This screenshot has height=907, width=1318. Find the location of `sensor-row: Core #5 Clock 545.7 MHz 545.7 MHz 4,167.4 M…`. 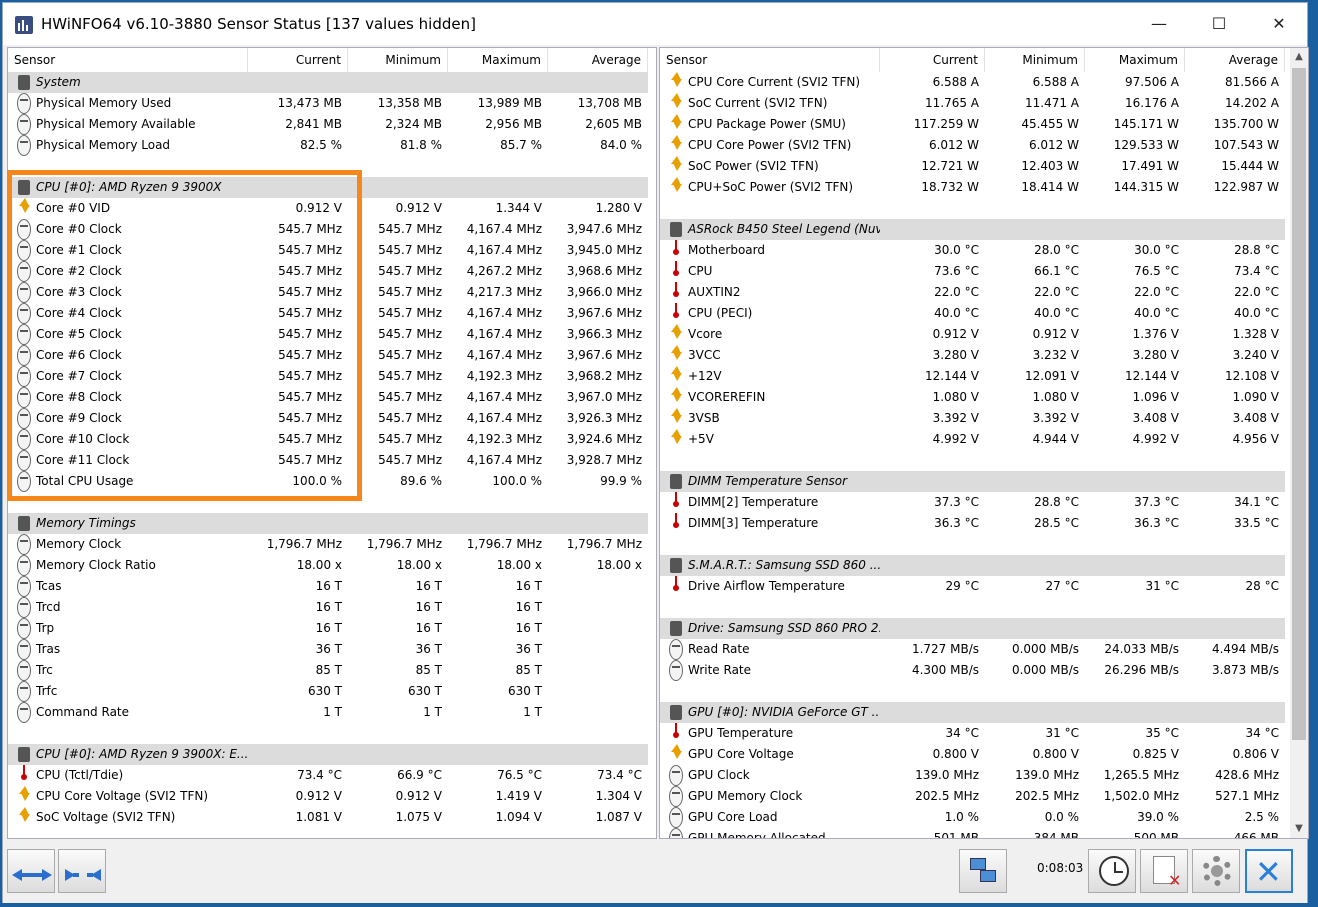

sensor-row: Core #5 Clock 545.7 MHz 545.7 MHz 4,167.4 M… is located at coordinates (332, 334).